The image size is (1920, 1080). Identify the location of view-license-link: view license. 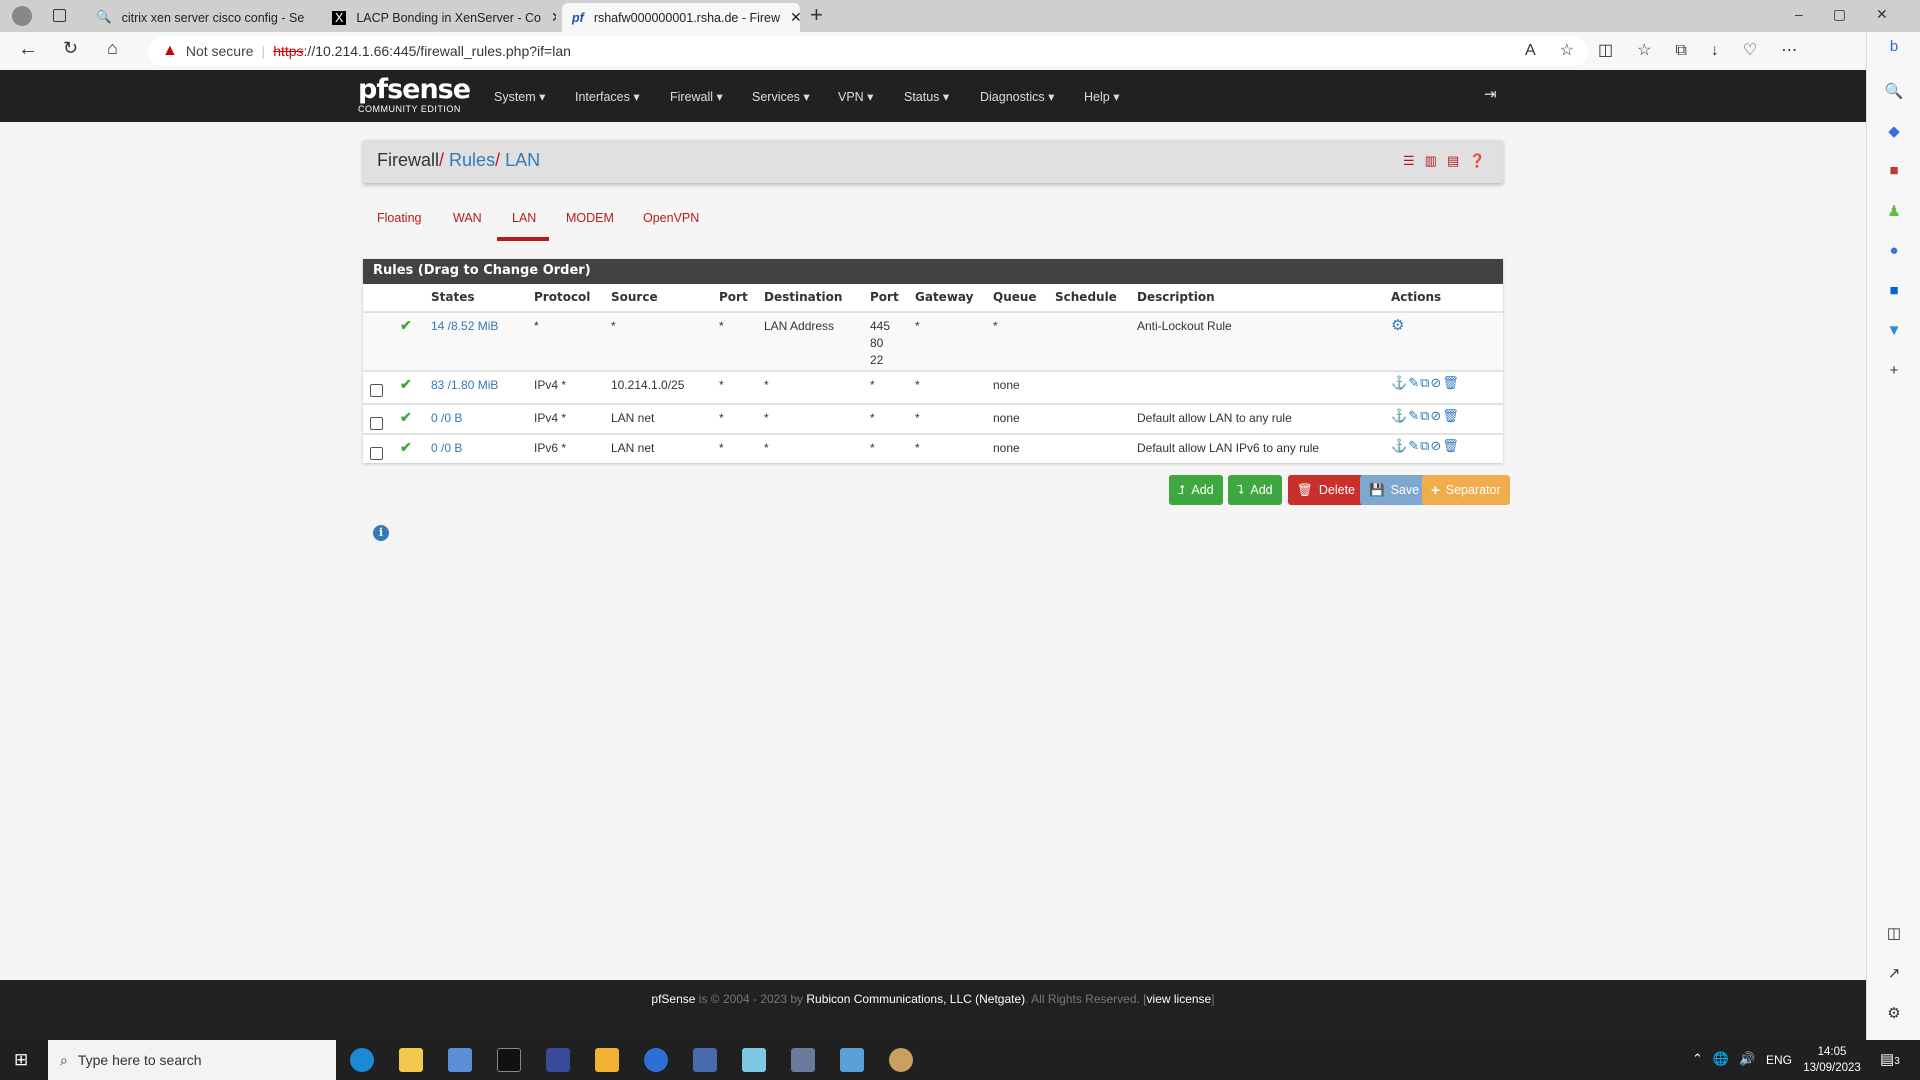
(1179, 999).